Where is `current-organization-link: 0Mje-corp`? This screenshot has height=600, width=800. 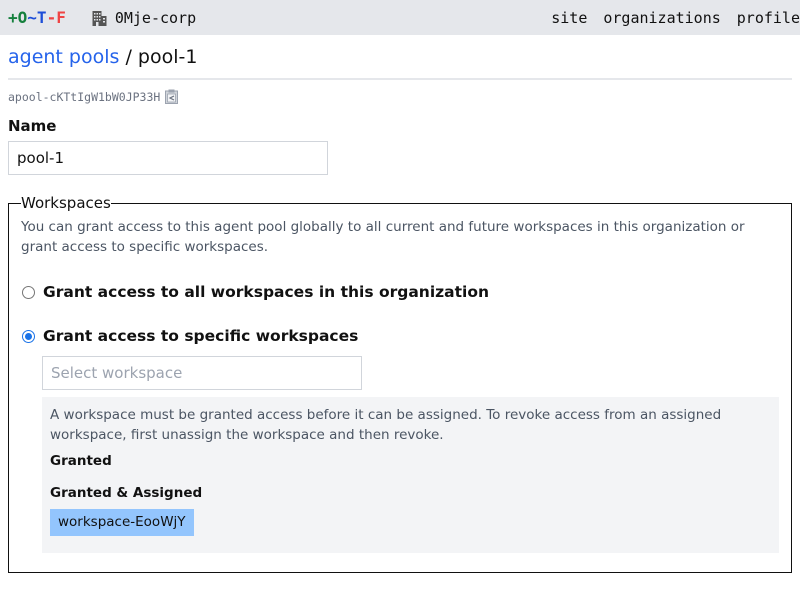
current-organization-link: 0Mje-corp is located at coordinates (144, 18).